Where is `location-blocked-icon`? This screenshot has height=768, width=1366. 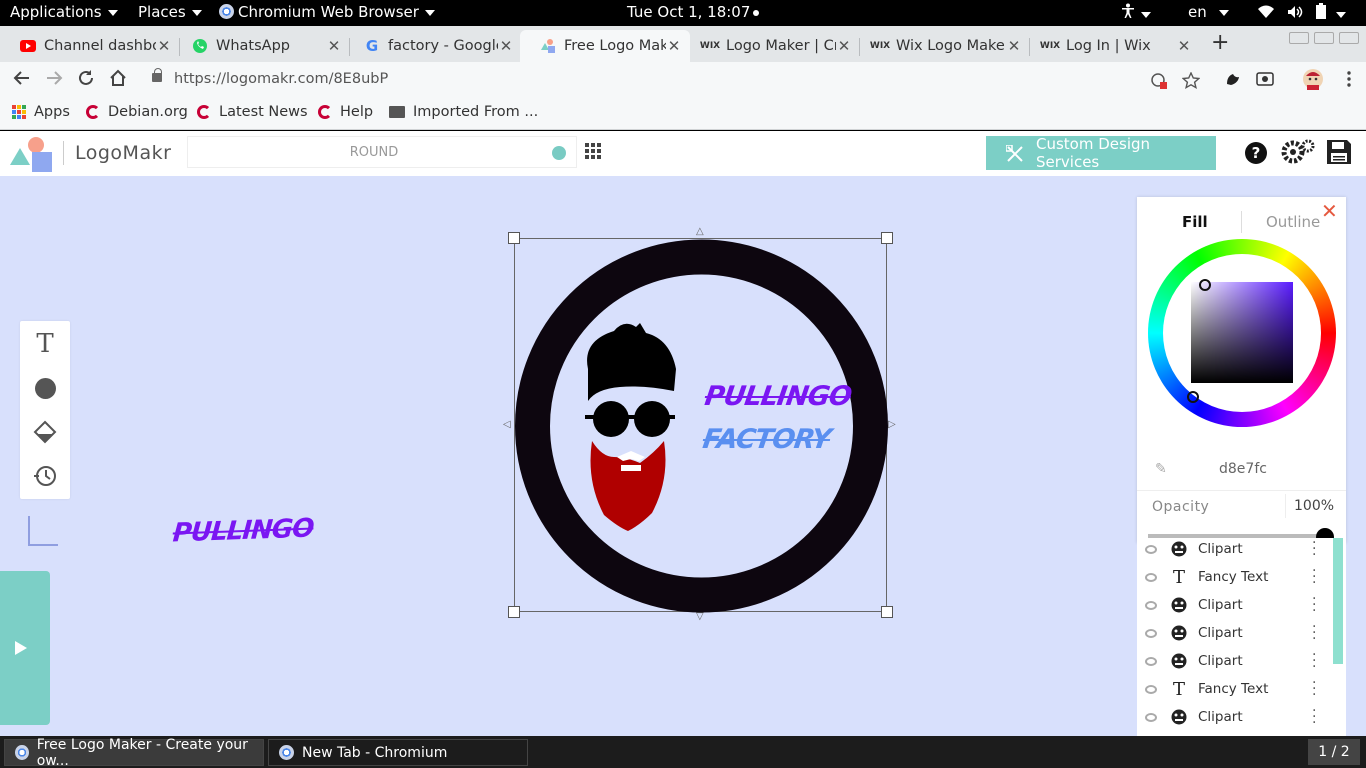 location-blocked-icon is located at coordinates (1159, 81).